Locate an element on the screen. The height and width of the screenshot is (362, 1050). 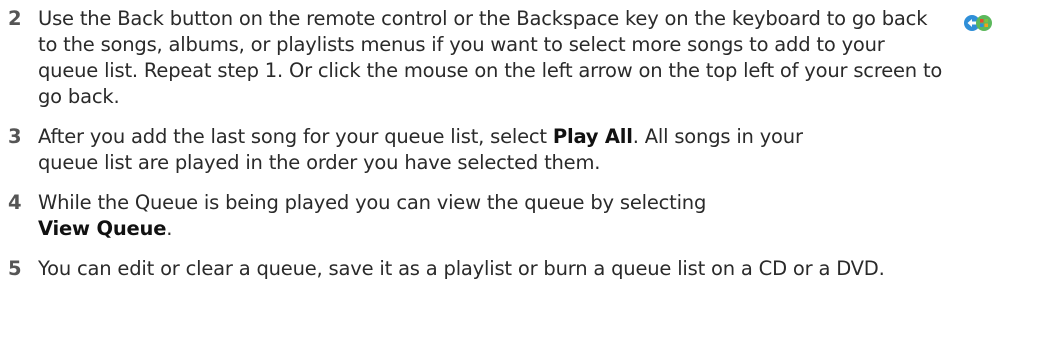
windows-orb-quadrant-yellow is located at coordinates (986, 25).